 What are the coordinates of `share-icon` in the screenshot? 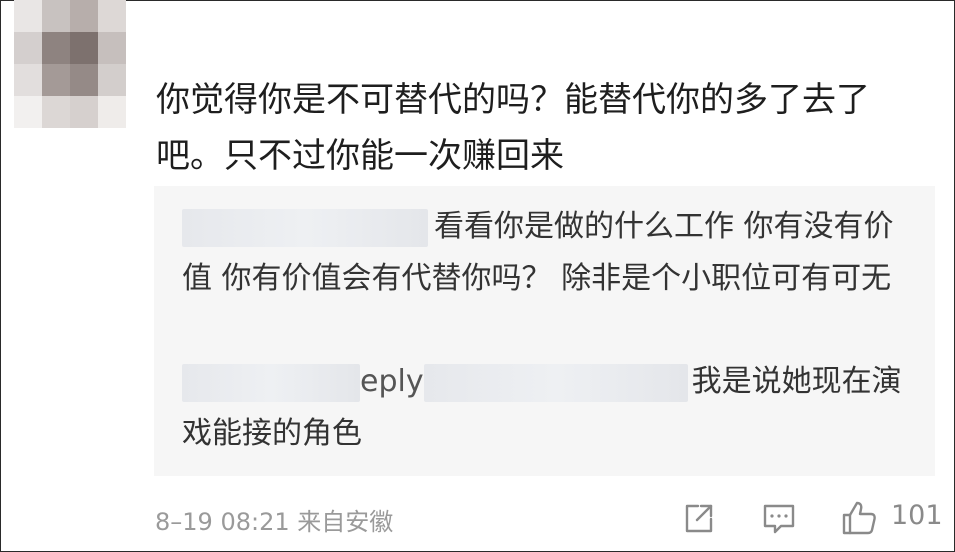 It's located at (699, 518).